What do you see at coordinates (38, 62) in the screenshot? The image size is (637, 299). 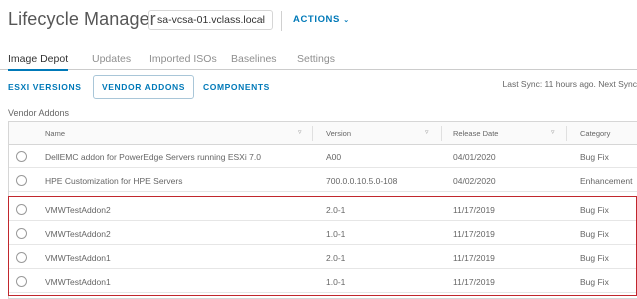 I see `tab-image-depot: Image Depot` at bounding box center [38, 62].